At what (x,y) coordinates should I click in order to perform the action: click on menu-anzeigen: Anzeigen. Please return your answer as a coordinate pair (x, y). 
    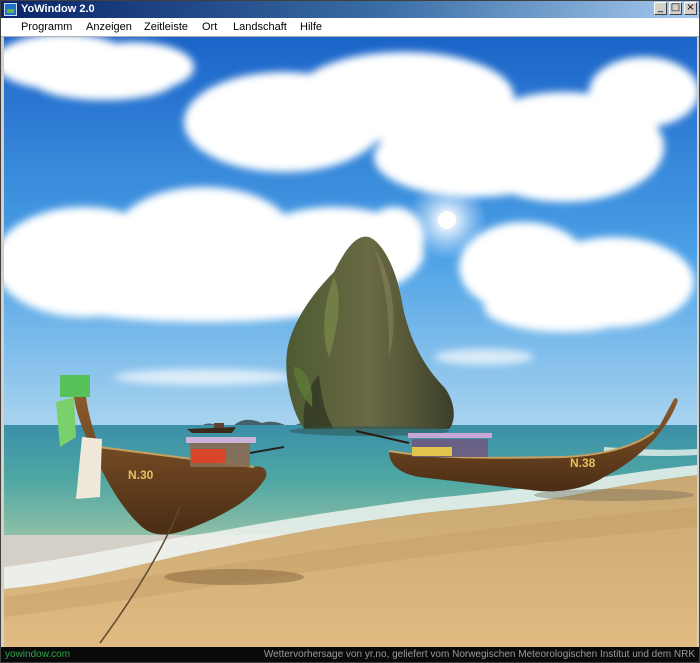
    Looking at the image, I should click on (109, 27).